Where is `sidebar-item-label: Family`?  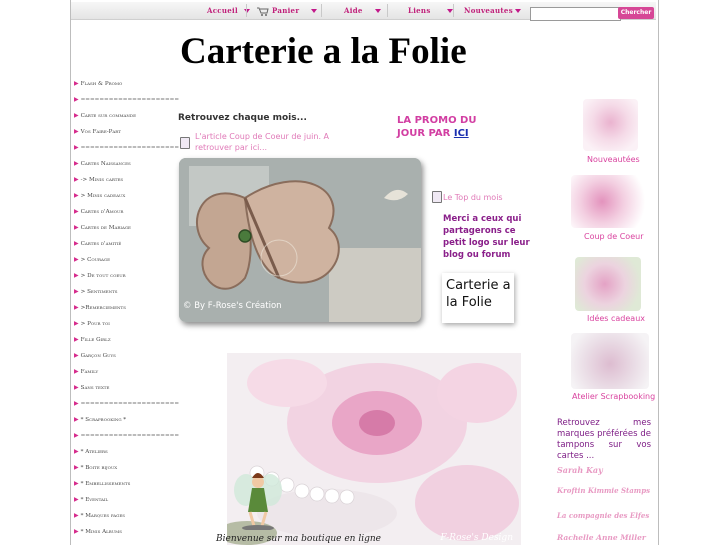 sidebar-item-label: Family is located at coordinates (89, 372).